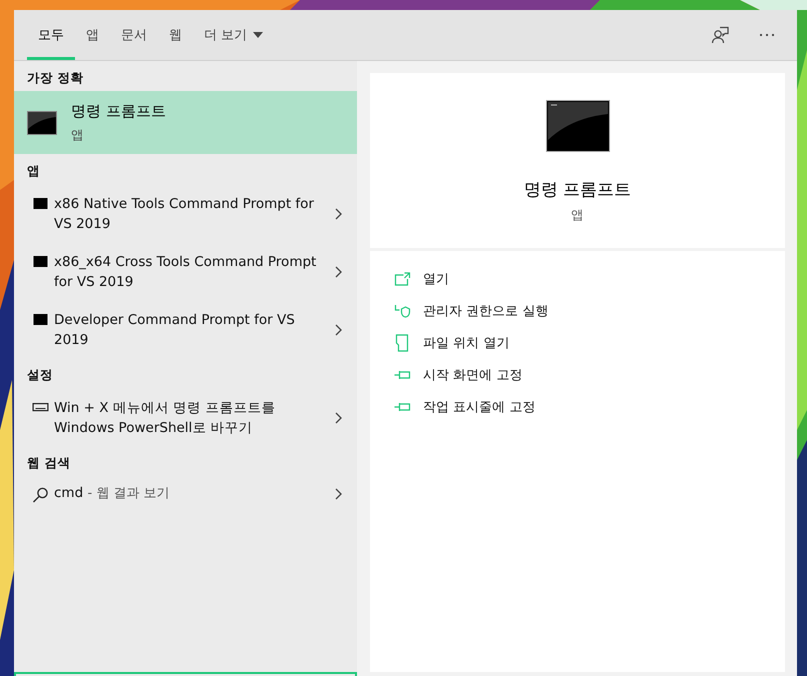 This screenshot has height=676, width=807. I want to click on section-heading: 설정, so click(40, 375).